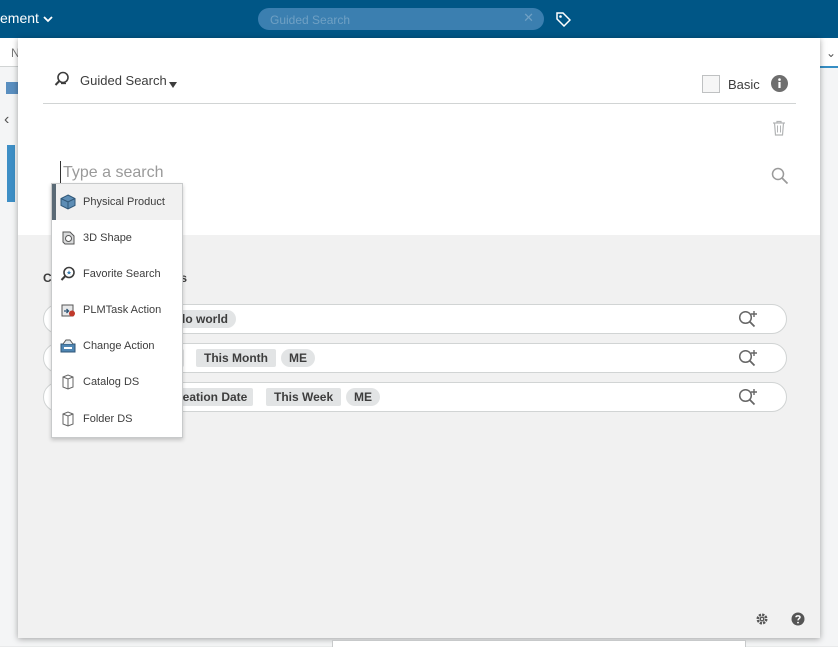 The width and height of the screenshot is (838, 647). I want to click on app-title: ement, so click(19, 18).